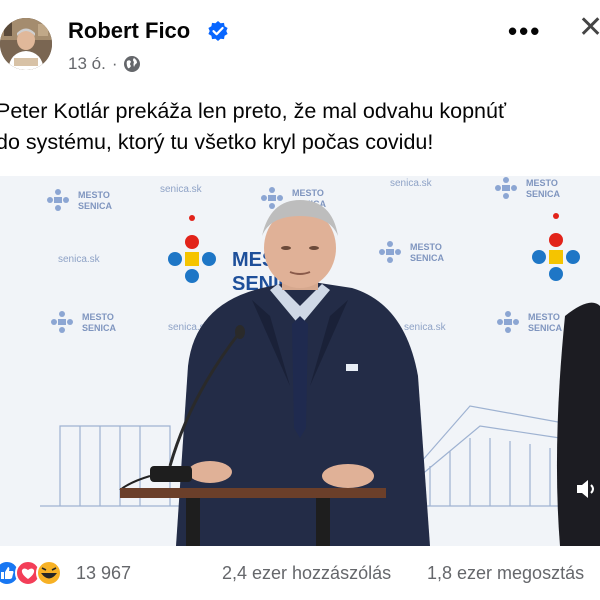  Describe the element at coordinates (49, 573) in the screenshot. I see `haha-reaction-icon` at that location.